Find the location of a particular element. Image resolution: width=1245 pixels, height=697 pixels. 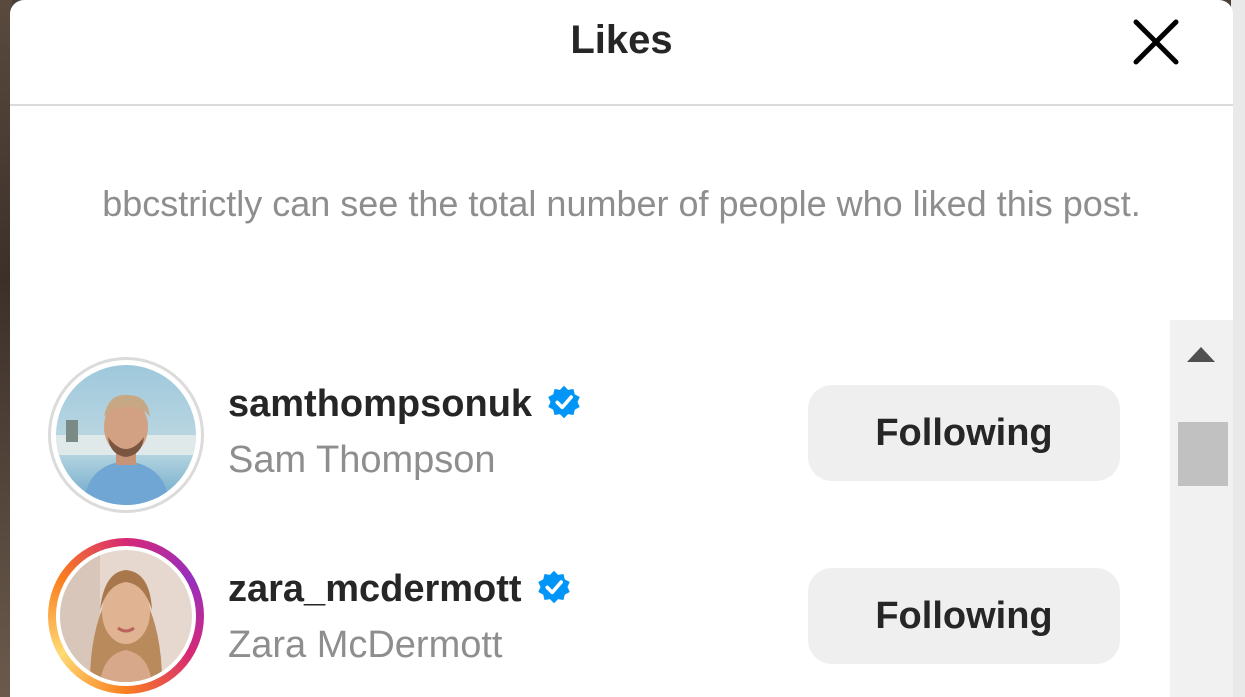

username: zara_mcdermott is located at coordinates (400, 589).